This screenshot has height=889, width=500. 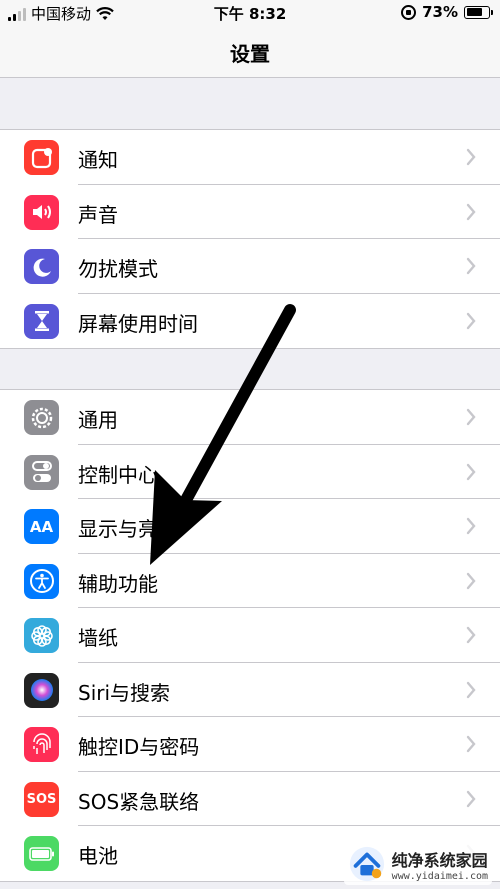 I want to click on settings-row-control-center: 控制中心, so click(x=250, y=472).